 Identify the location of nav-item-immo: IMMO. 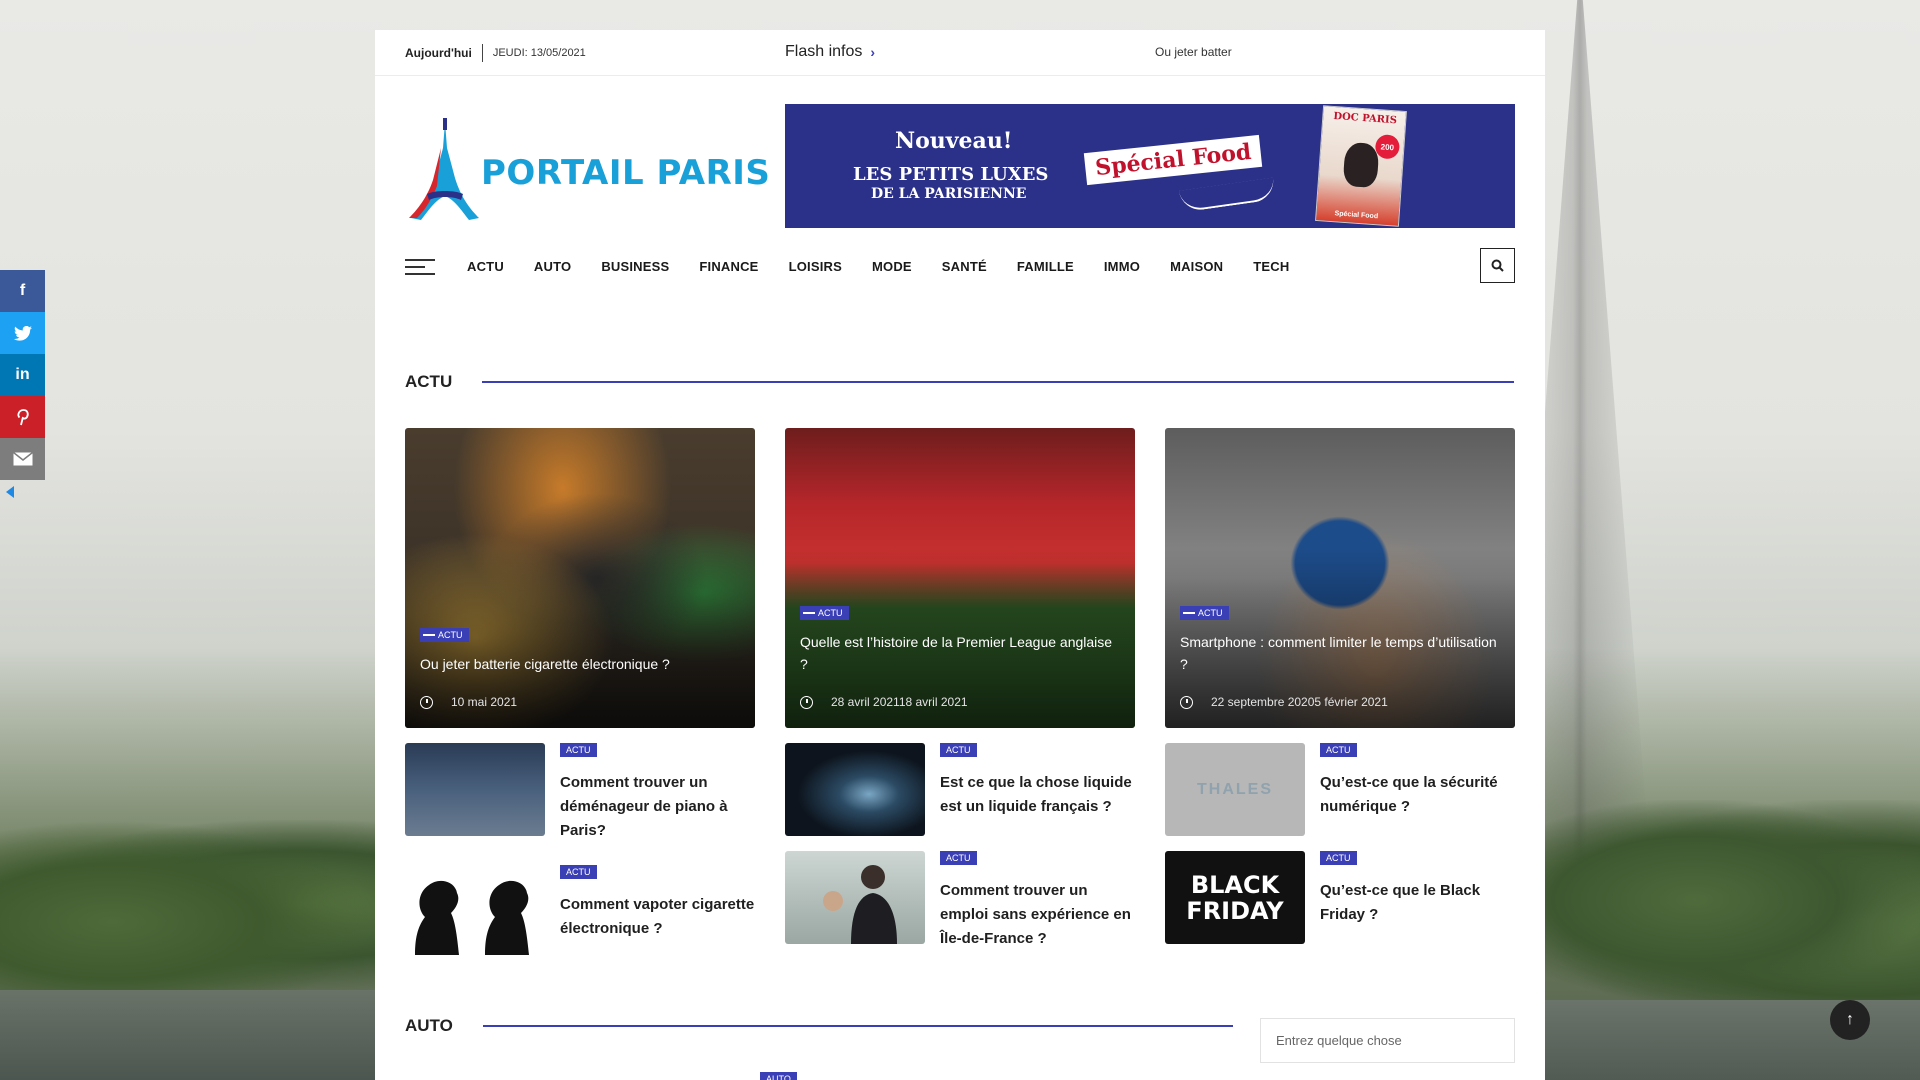
(1122, 266).